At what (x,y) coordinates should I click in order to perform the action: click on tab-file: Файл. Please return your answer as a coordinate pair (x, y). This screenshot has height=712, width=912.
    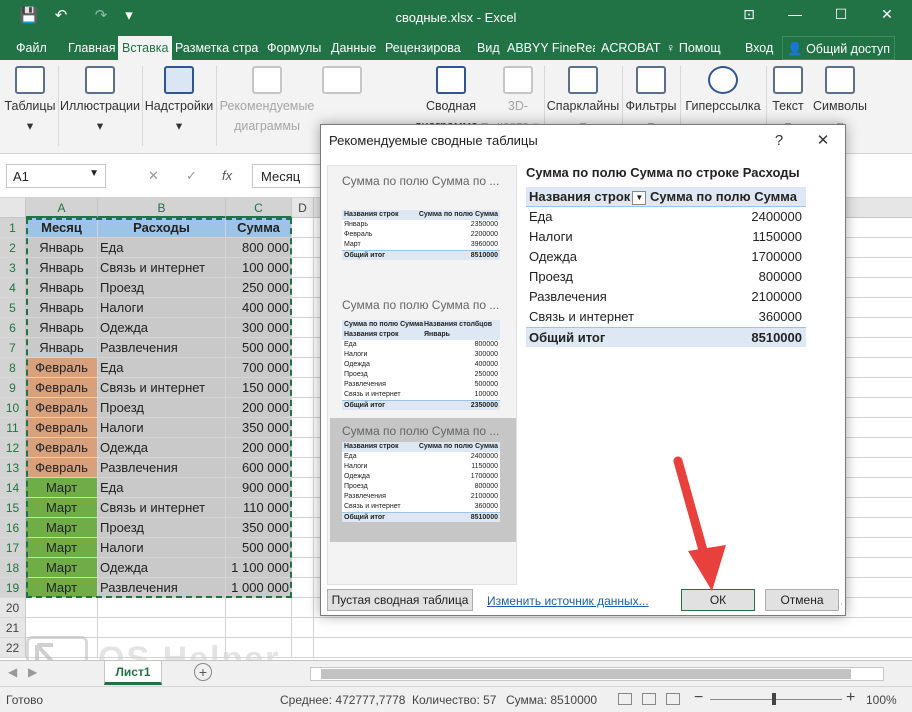
    Looking at the image, I should click on (31, 48).